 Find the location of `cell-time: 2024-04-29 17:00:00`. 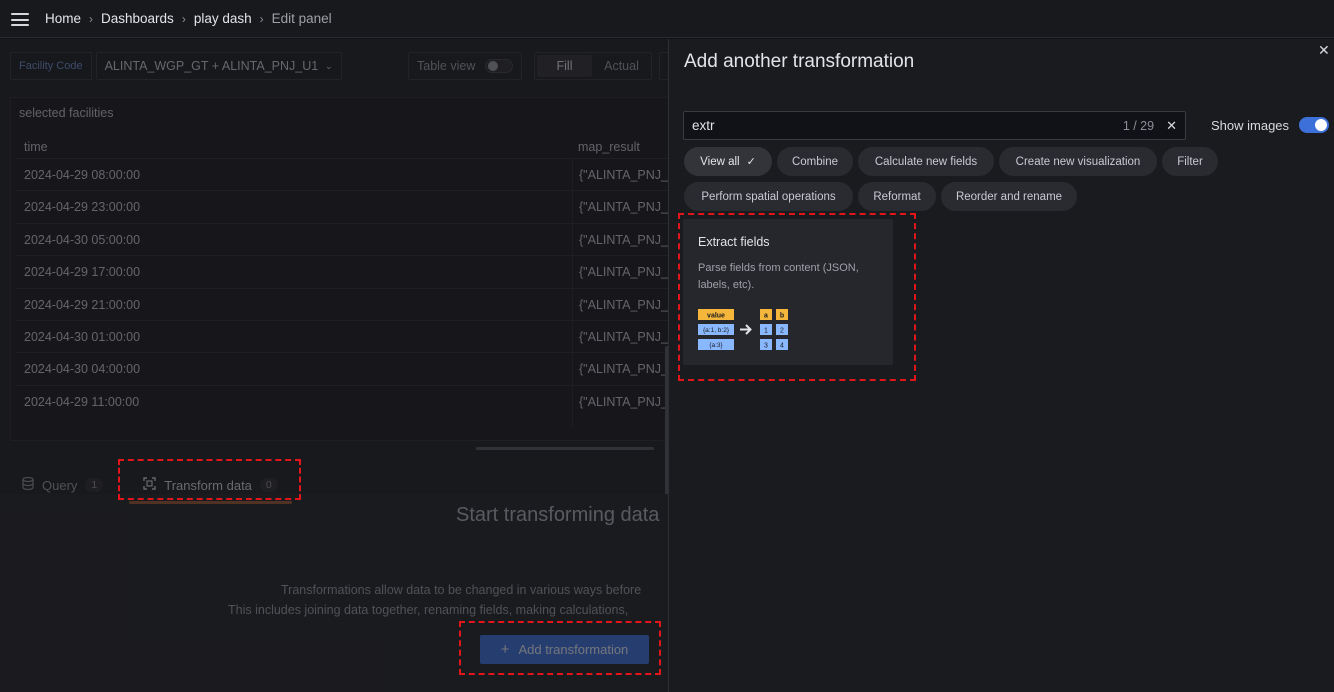

cell-time: 2024-04-29 17:00:00 is located at coordinates (82, 272).